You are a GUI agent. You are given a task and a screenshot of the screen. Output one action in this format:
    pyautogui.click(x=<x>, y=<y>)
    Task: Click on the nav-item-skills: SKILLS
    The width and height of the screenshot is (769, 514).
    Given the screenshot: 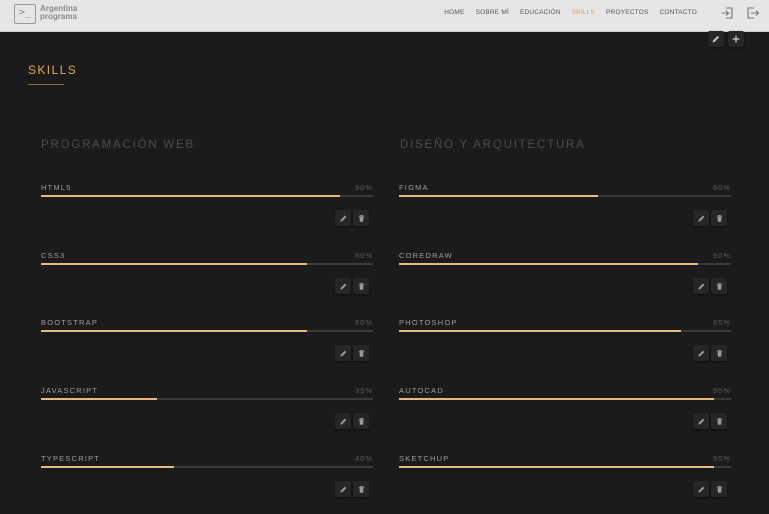 What is the action you would take?
    pyautogui.click(x=583, y=12)
    